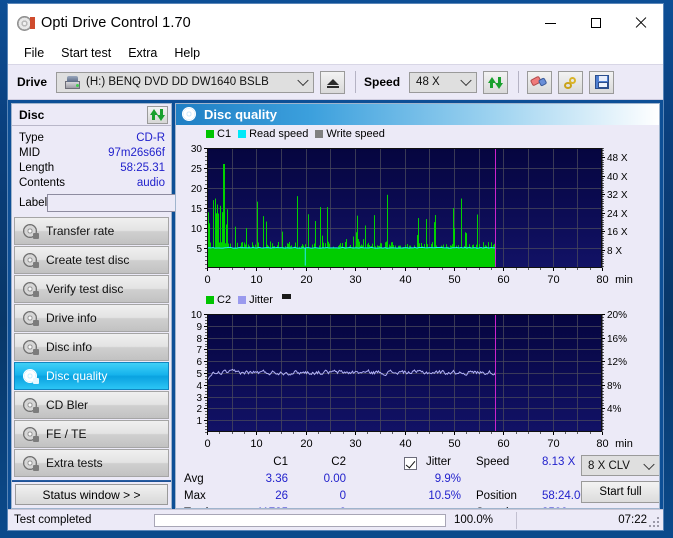 The height and width of the screenshot is (538, 673). I want to click on speed-select-value: 48 X, so click(428, 82).